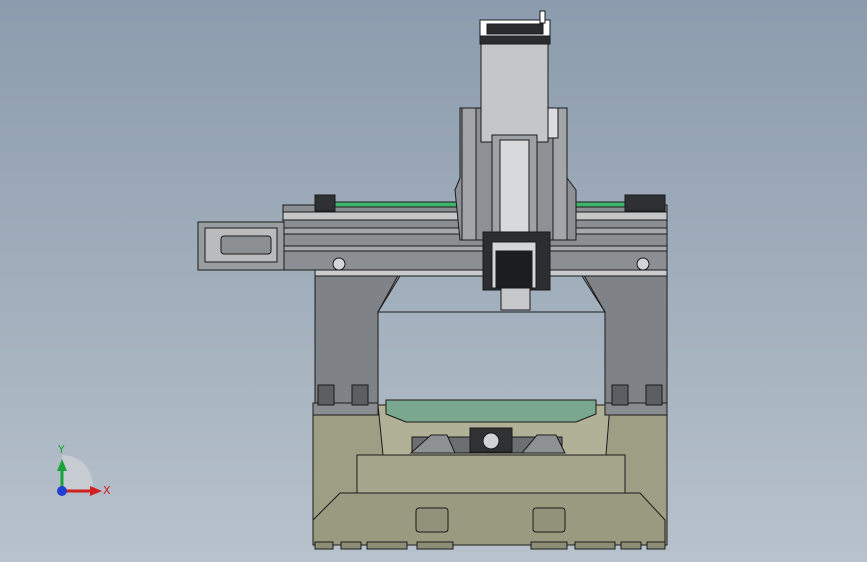  I want to click on axis-label-y: Y, so click(61, 449).